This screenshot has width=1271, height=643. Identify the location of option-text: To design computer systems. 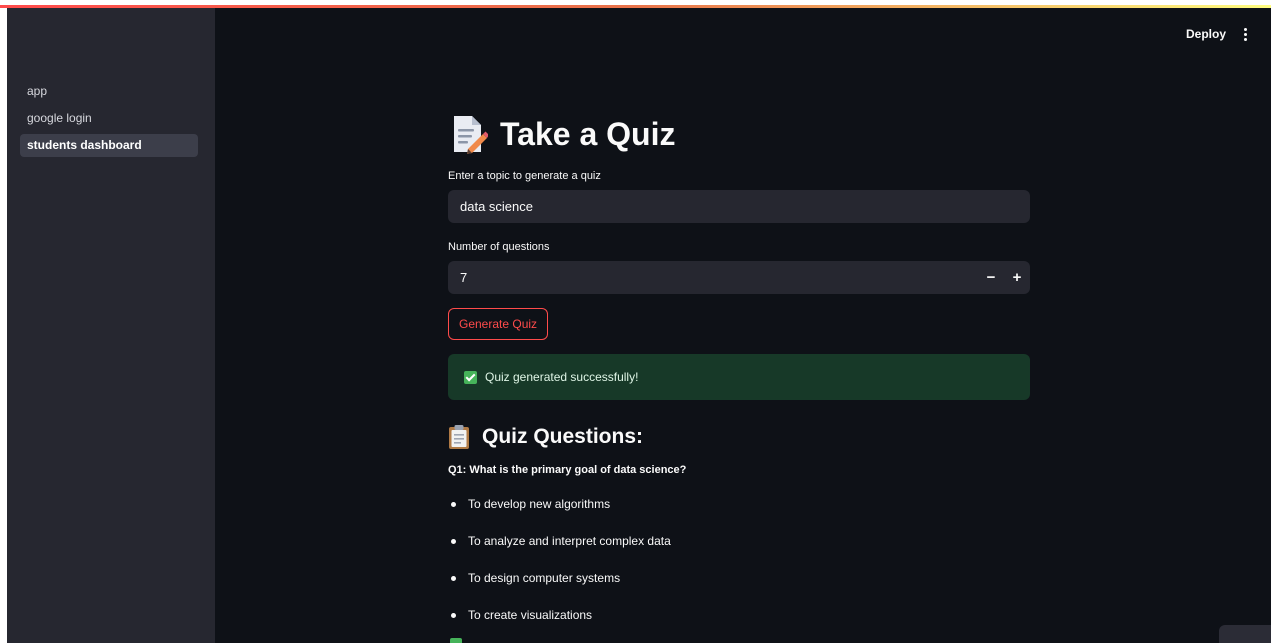
(544, 578).